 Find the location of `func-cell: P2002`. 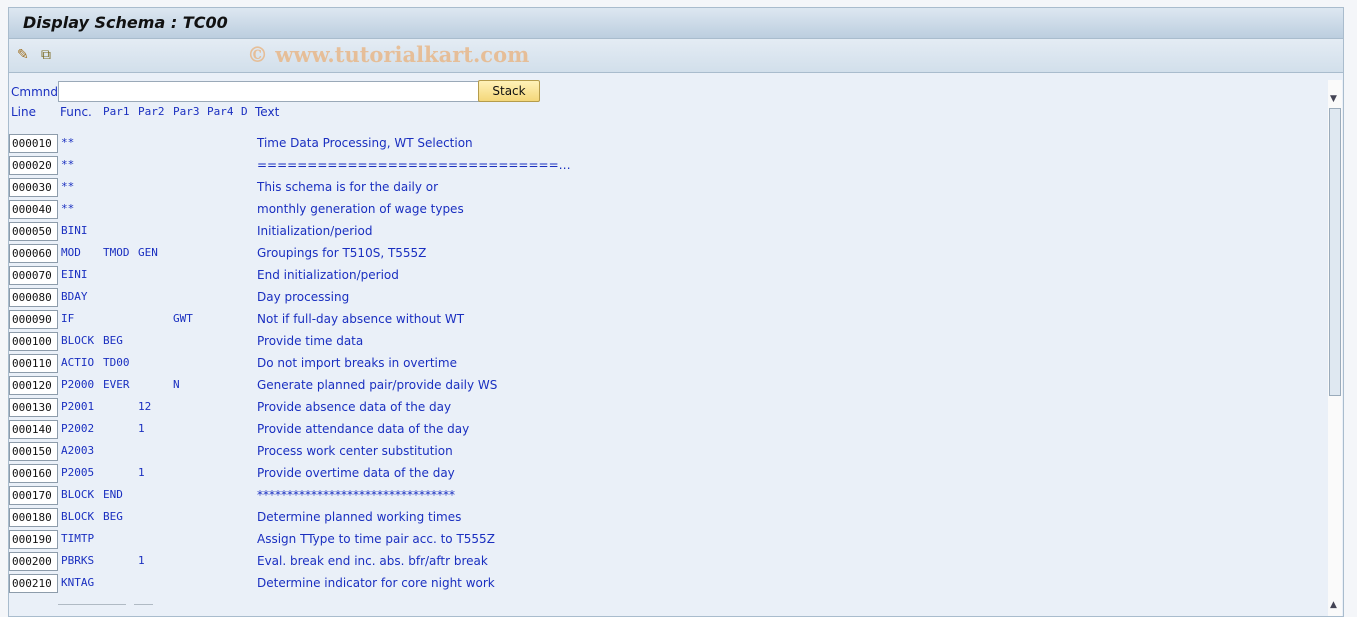

func-cell: P2002 is located at coordinates (78, 428).